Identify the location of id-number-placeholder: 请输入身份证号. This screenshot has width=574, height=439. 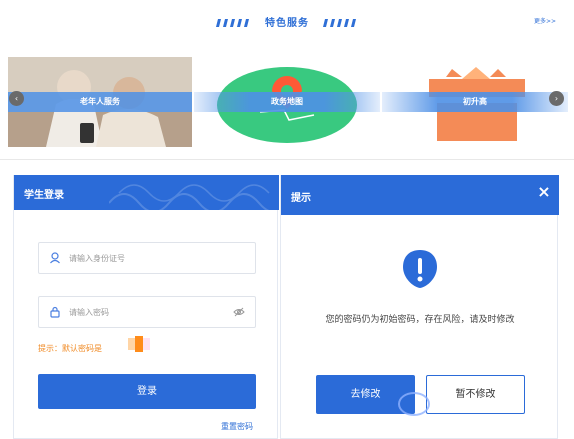
(97, 258).